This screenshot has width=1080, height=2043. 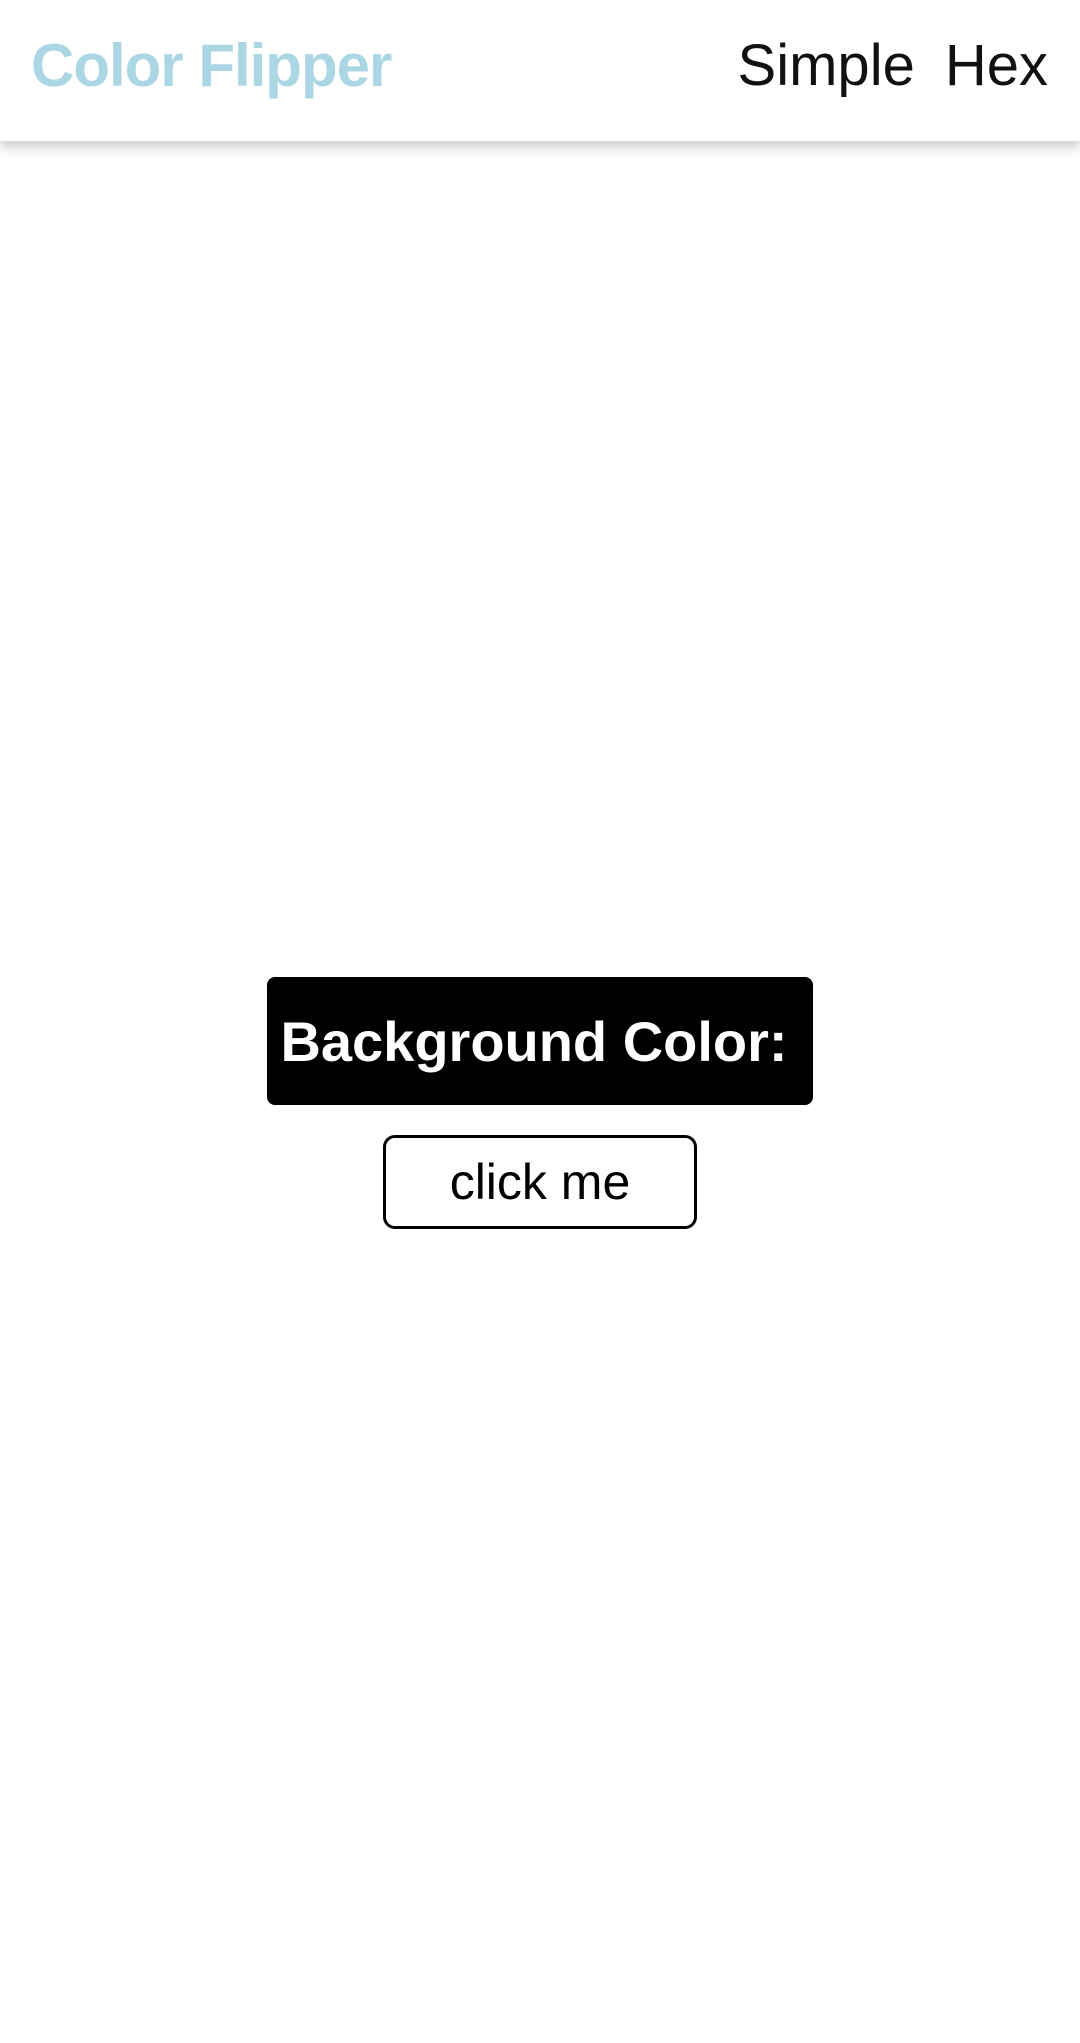 What do you see at coordinates (211, 66) in the screenshot?
I see `brand-title: Color Flipper` at bounding box center [211, 66].